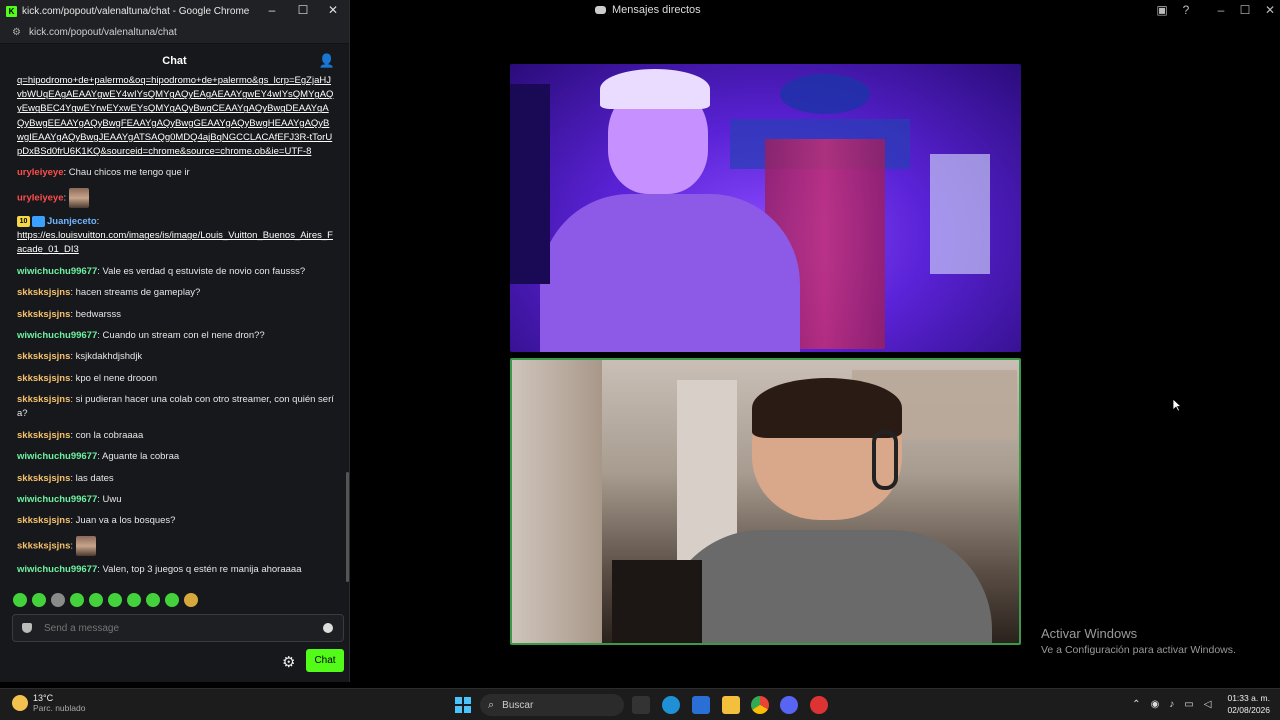 Image resolution: width=1280 pixels, height=720 pixels. Describe the element at coordinates (125, 521) in the screenshot. I see `message-text: Juan va a los bosques?` at that location.